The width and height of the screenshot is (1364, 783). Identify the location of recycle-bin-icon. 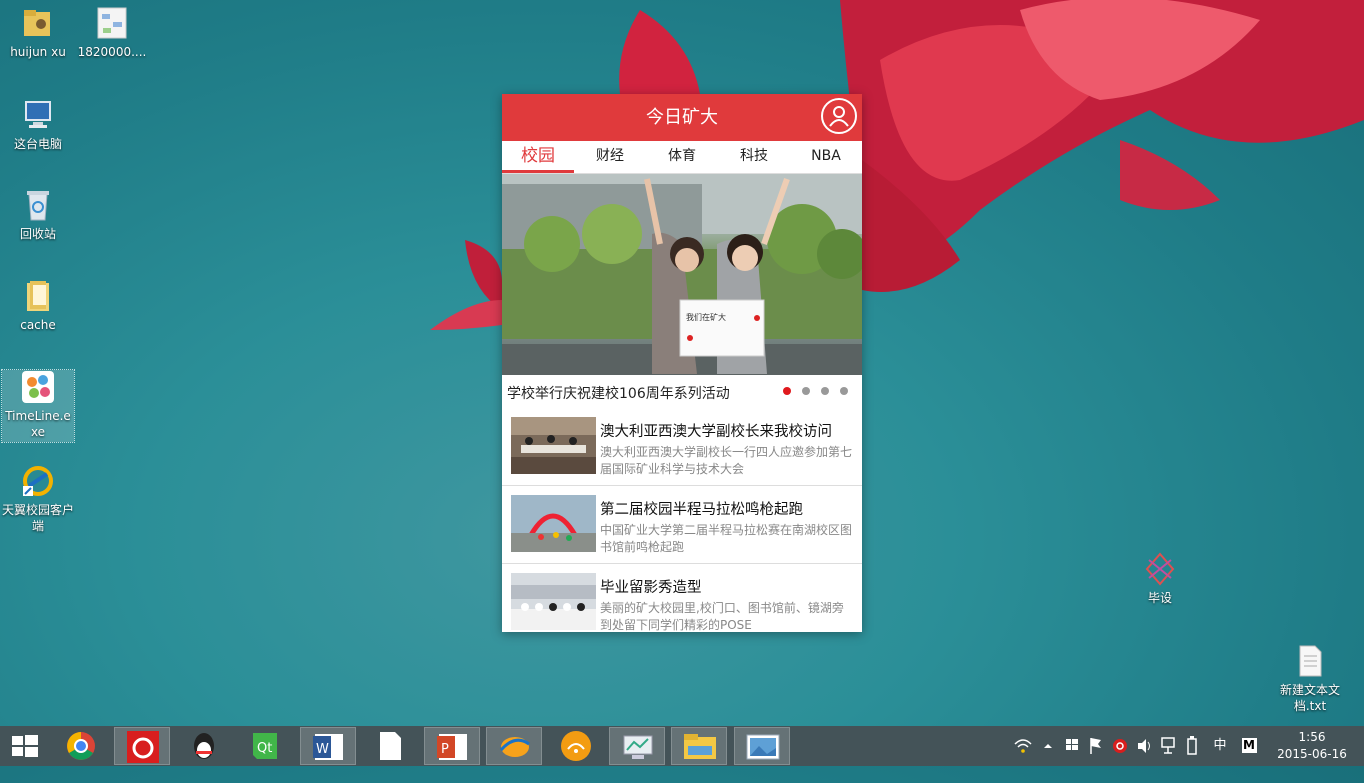
(38, 205).